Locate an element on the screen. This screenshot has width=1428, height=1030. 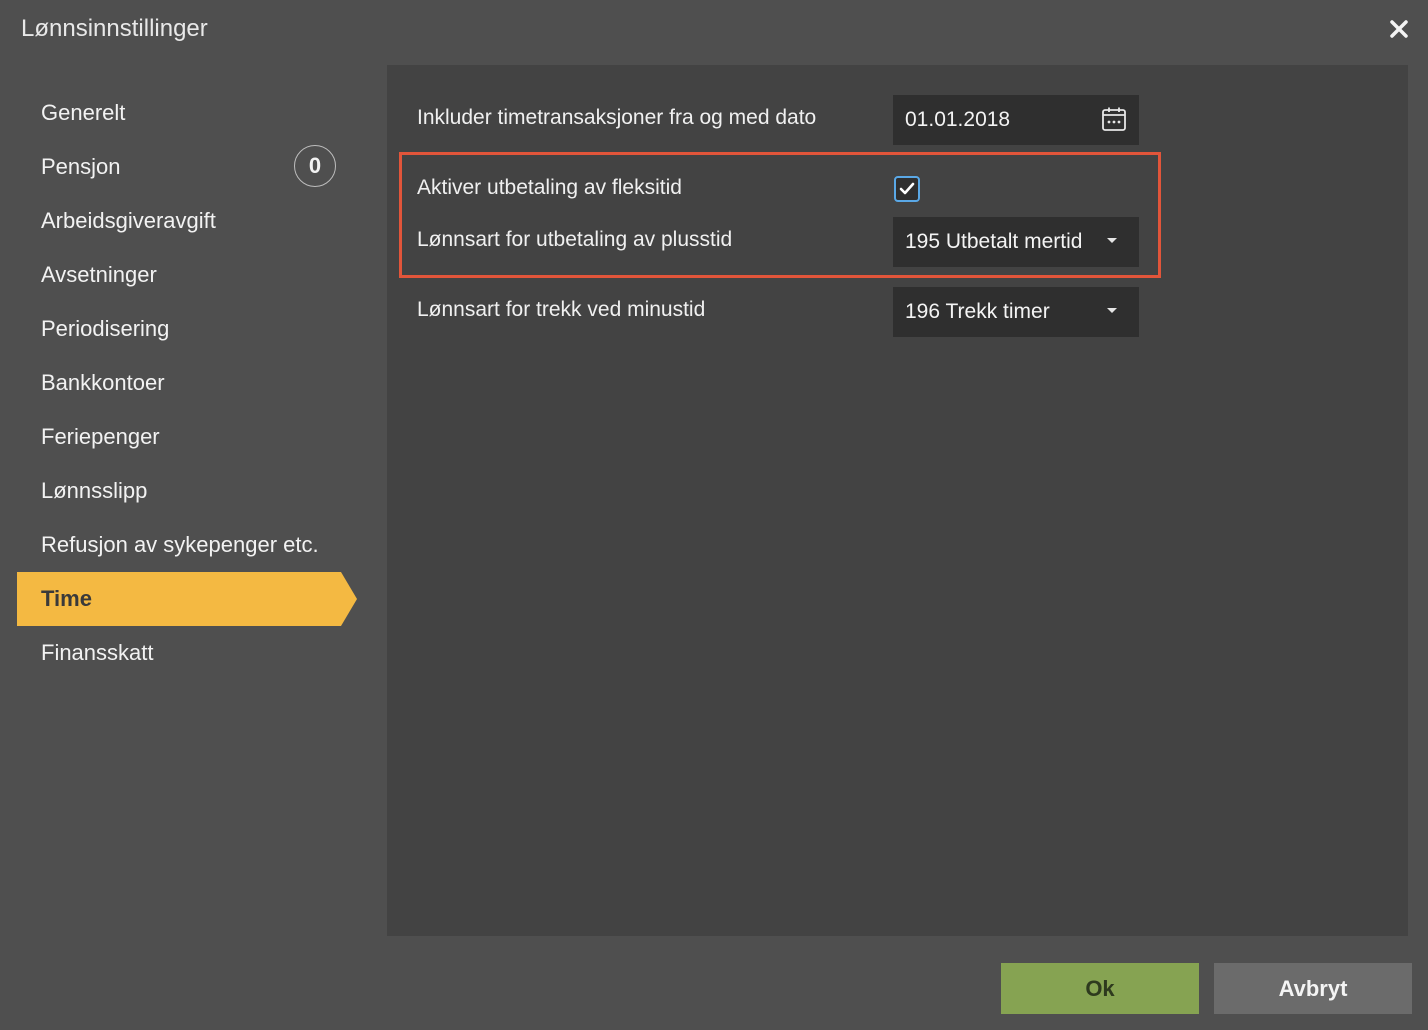
sidebar-item-label: Feriepenger is located at coordinates (100, 436).